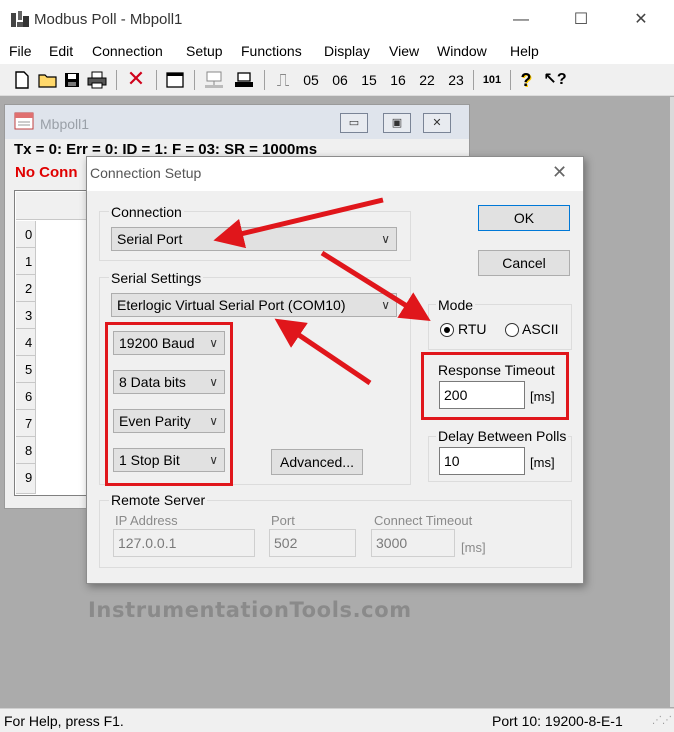 This screenshot has height=732, width=674. I want to click on status-help-text: For Help, press F1., so click(64, 721).